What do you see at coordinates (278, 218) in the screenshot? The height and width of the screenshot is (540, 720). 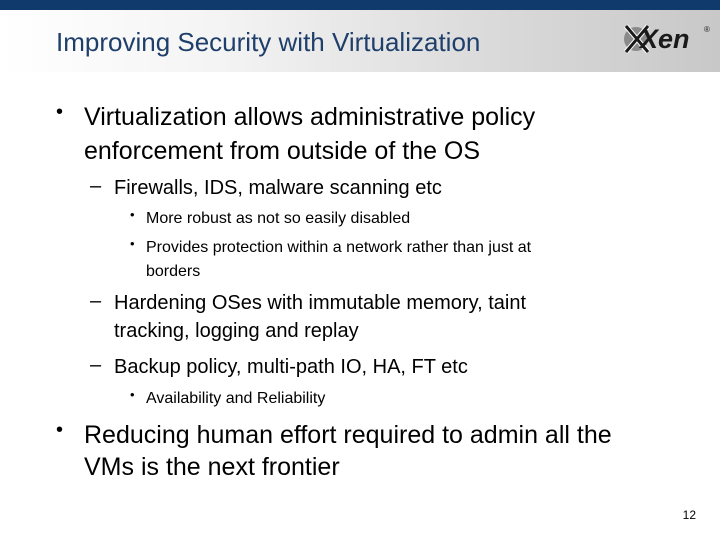 I see `sub-sub-bullet-line: More robust as not so easily disabled` at bounding box center [278, 218].